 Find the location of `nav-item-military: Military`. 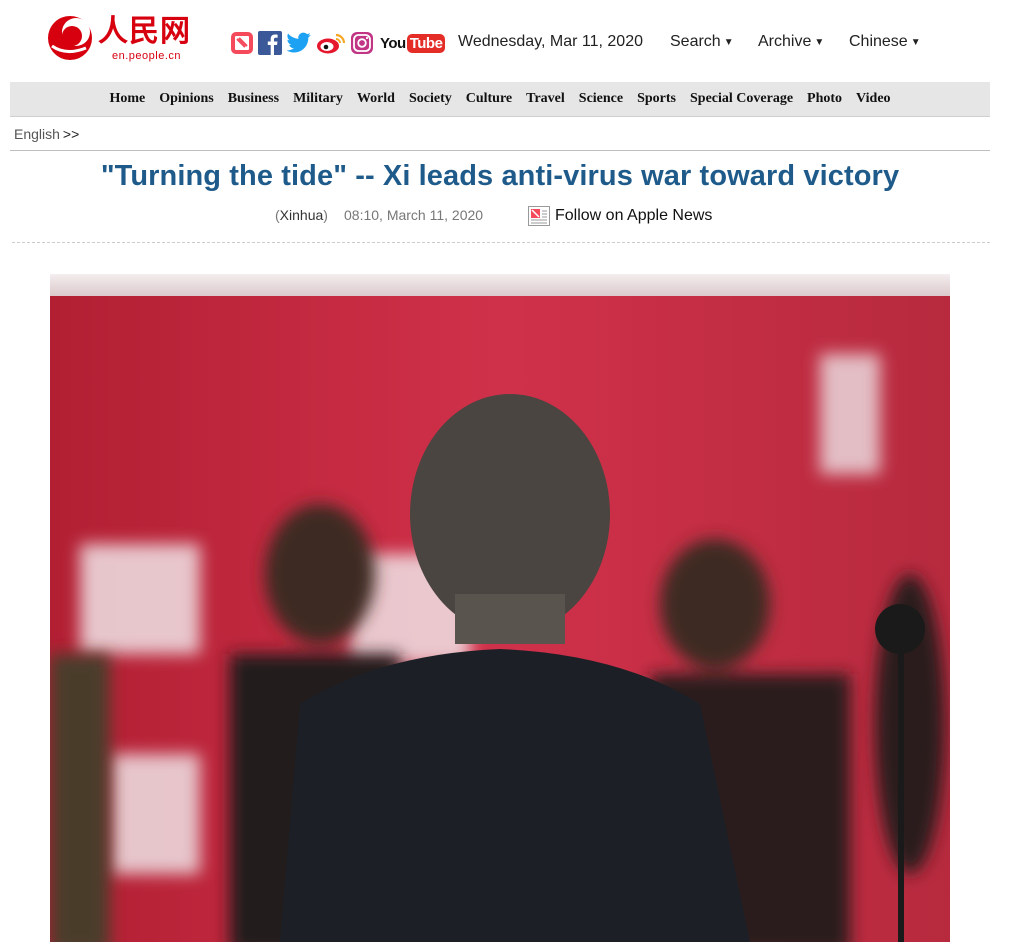

nav-item-military: Military is located at coordinates (318, 99).